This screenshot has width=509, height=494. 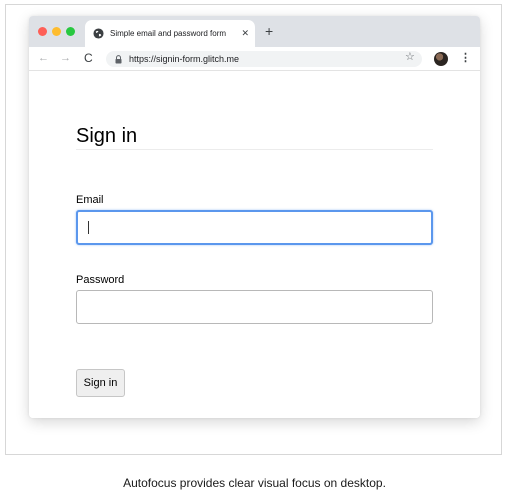 I want to click on heading-divider, so click(x=254, y=149).